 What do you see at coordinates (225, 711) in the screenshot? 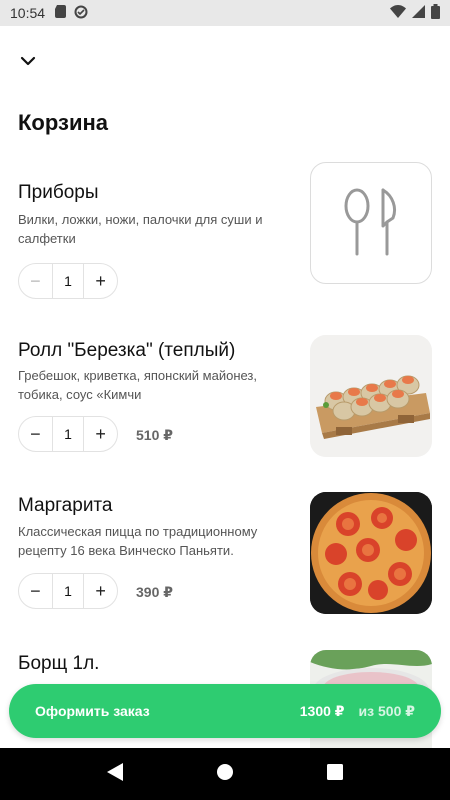
I see `checkout-button: Оформить заказ 1300 ₽ из 500 ₽` at bounding box center [225, 711].